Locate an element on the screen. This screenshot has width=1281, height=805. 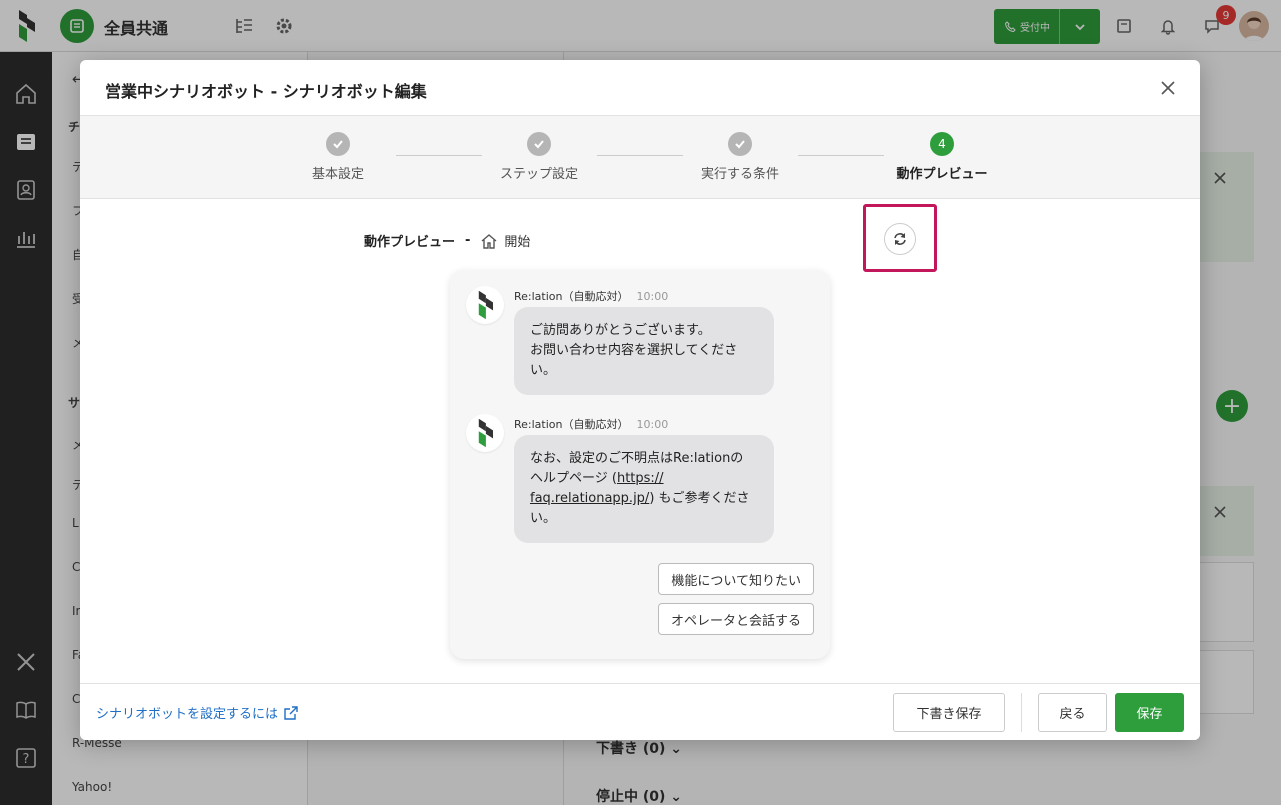
step-number: 4 is located at coordinates (942, 144).